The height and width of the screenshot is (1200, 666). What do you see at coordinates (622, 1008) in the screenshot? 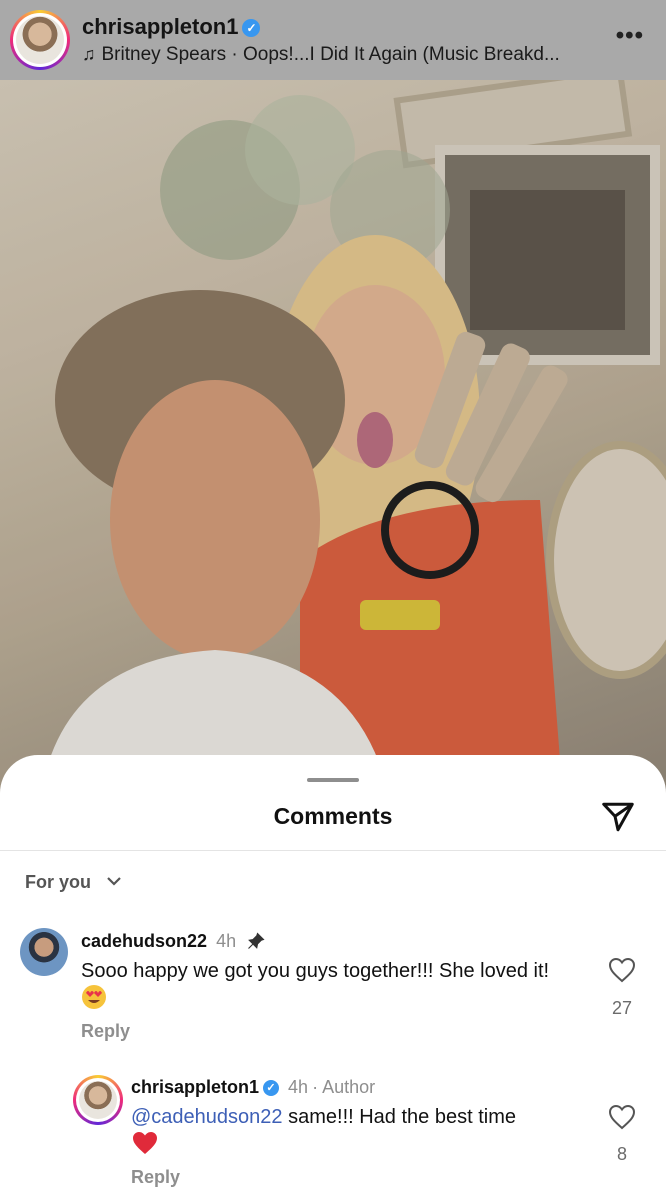
I see `like-count: 27` at bounding box center [622, 1008].